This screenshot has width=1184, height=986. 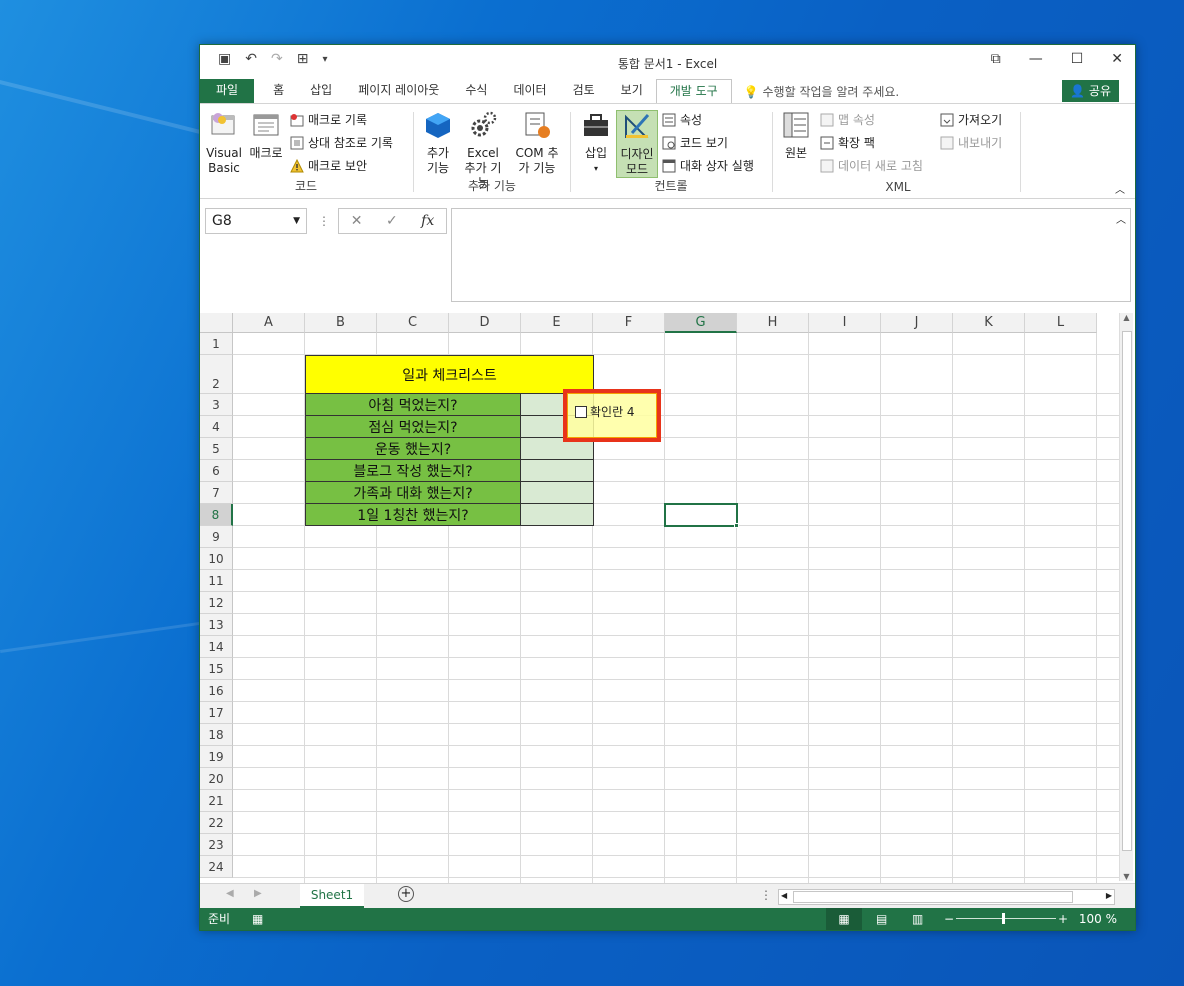 What do you see at coordinates (216, 537) in the screenshot?
I see `row-header: 9` at bounding box center [216, 537].